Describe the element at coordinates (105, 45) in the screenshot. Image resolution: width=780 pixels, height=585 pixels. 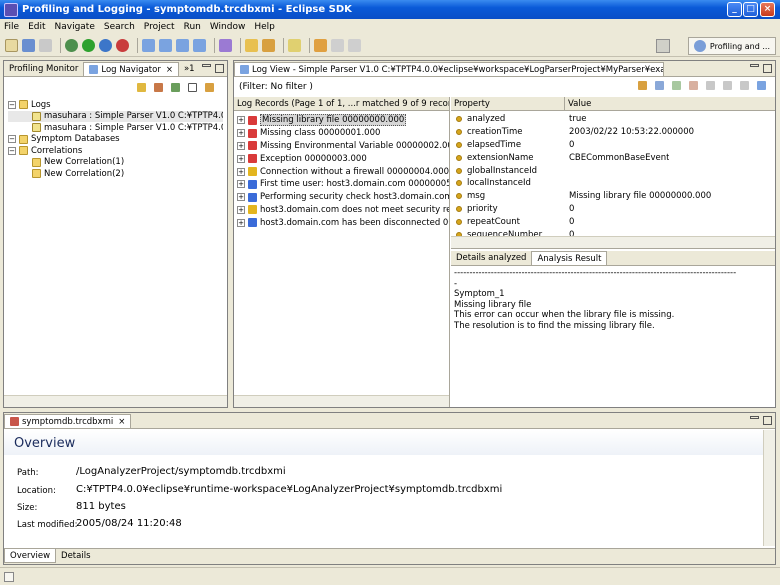
I see `profile-icon` at that location.